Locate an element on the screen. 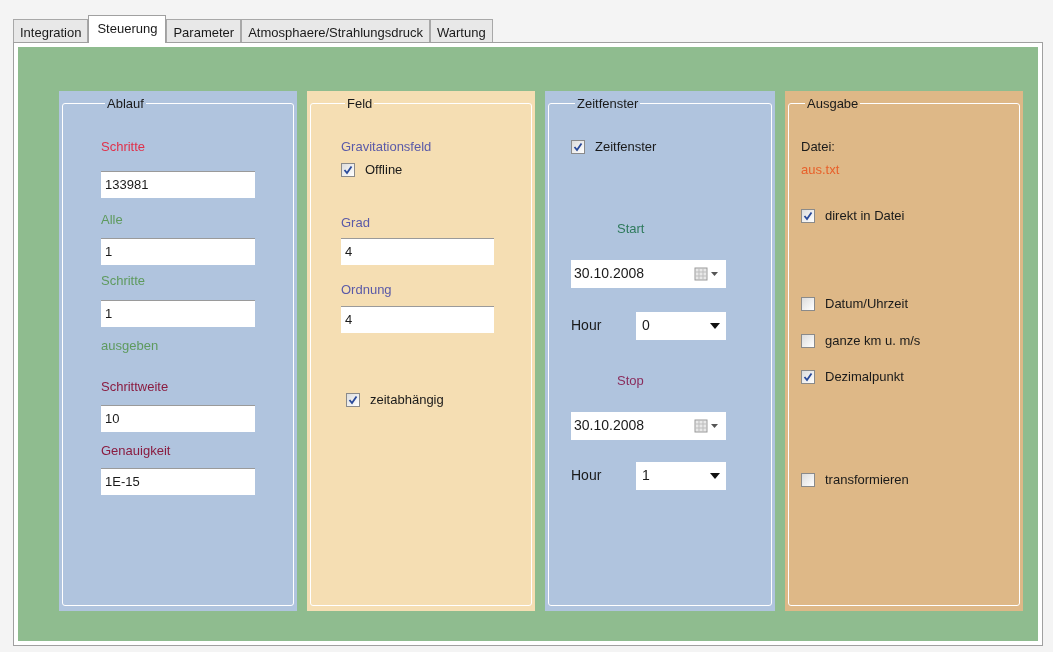  checkbox: Offline is located at coordinates (372, 169).